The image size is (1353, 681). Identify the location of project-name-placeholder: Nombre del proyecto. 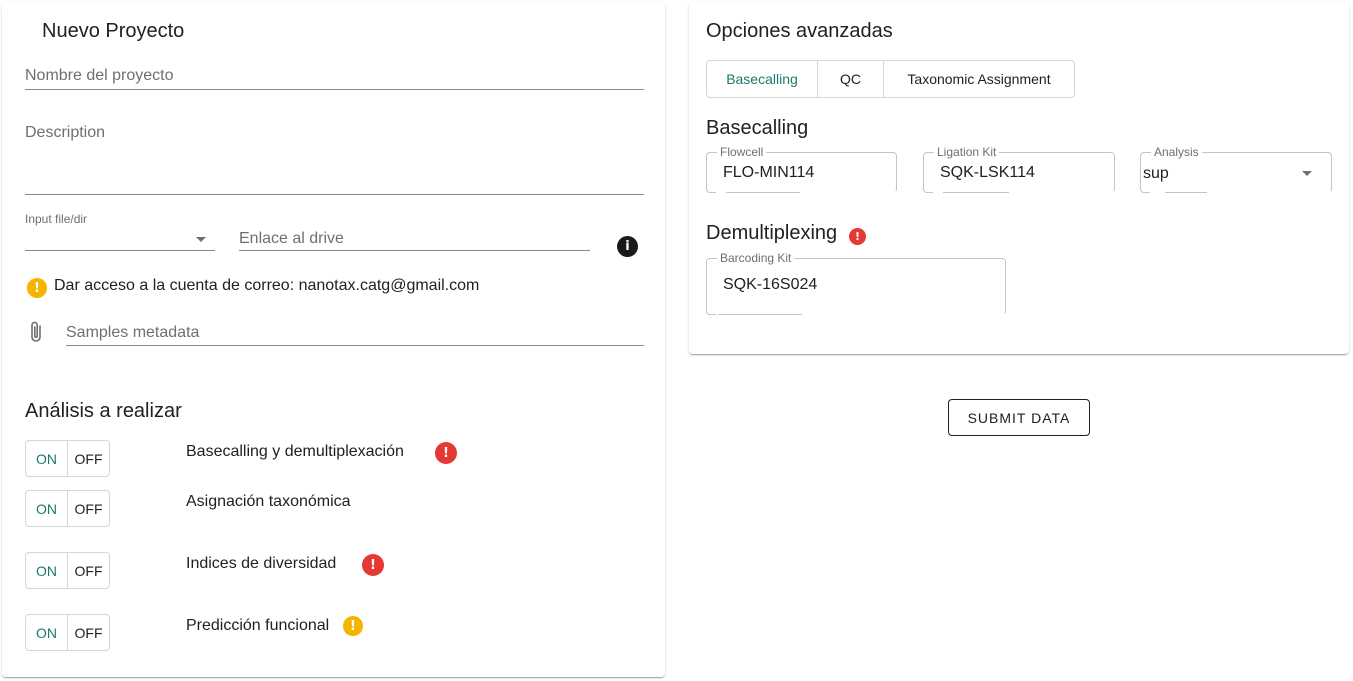
(99, 75).